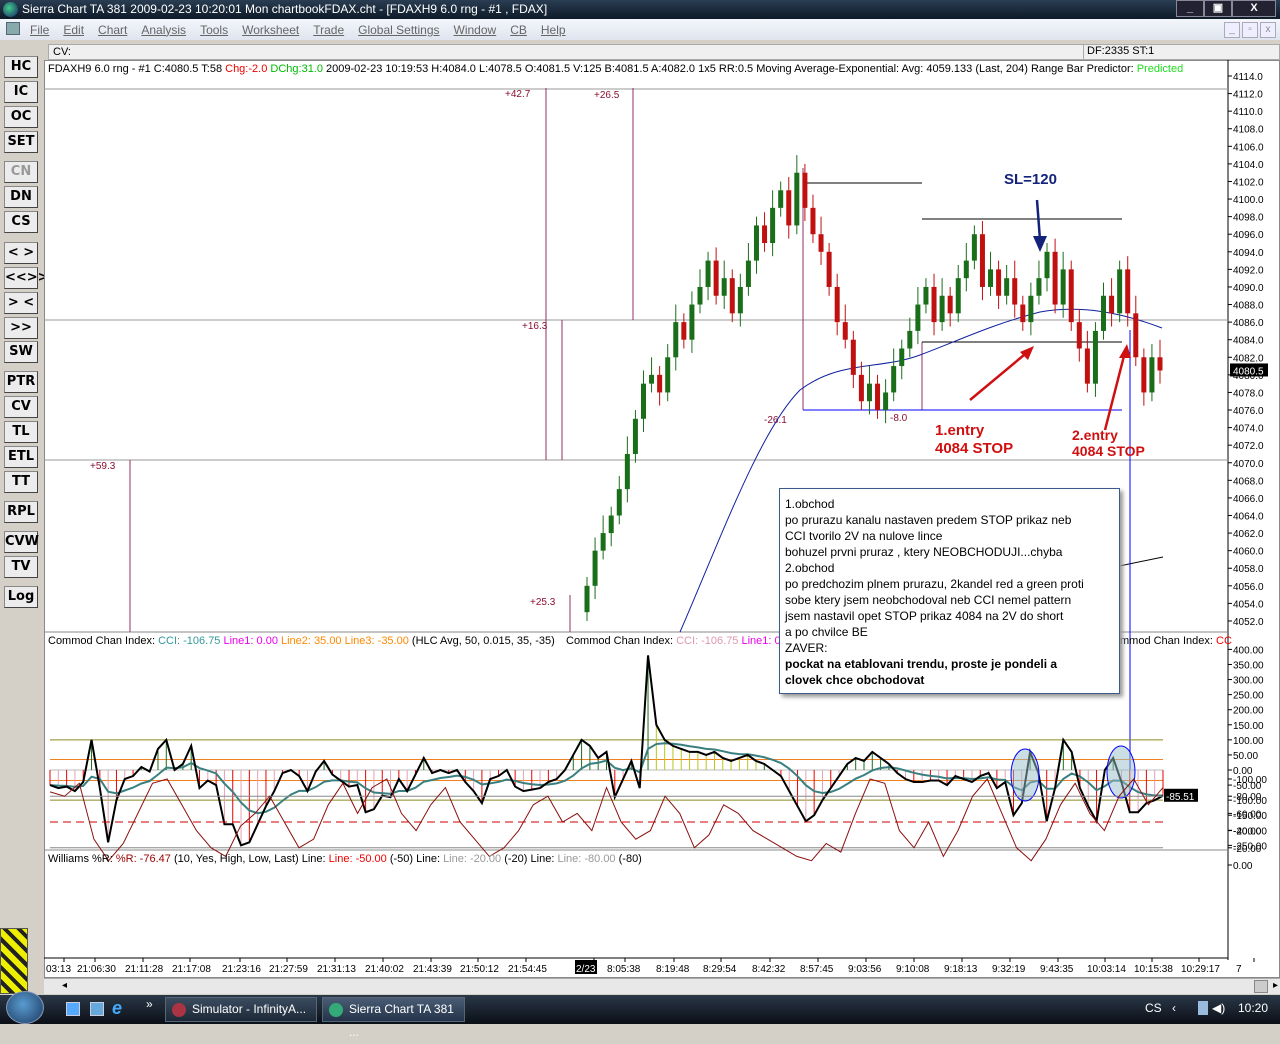 This screenshot has height=1044, width=1280. I want to click on price-tick-label: 4092.0, so click(1248, 270).